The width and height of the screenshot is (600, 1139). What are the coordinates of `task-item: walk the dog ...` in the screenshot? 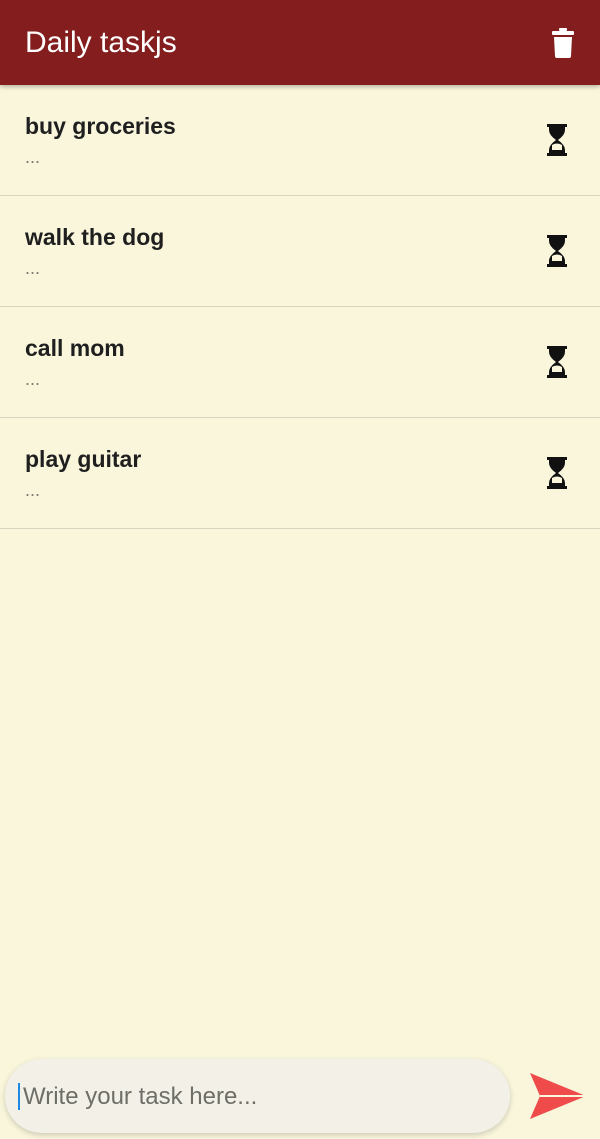 It's located at (300, 251).